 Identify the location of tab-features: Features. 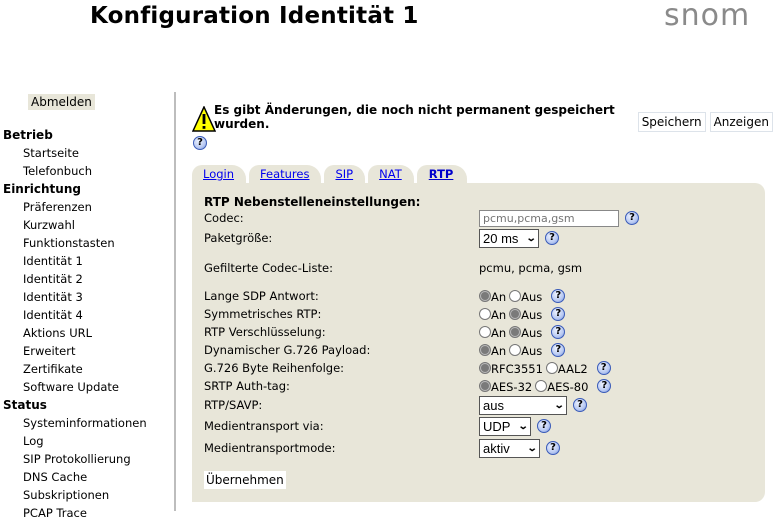
(285, 174).